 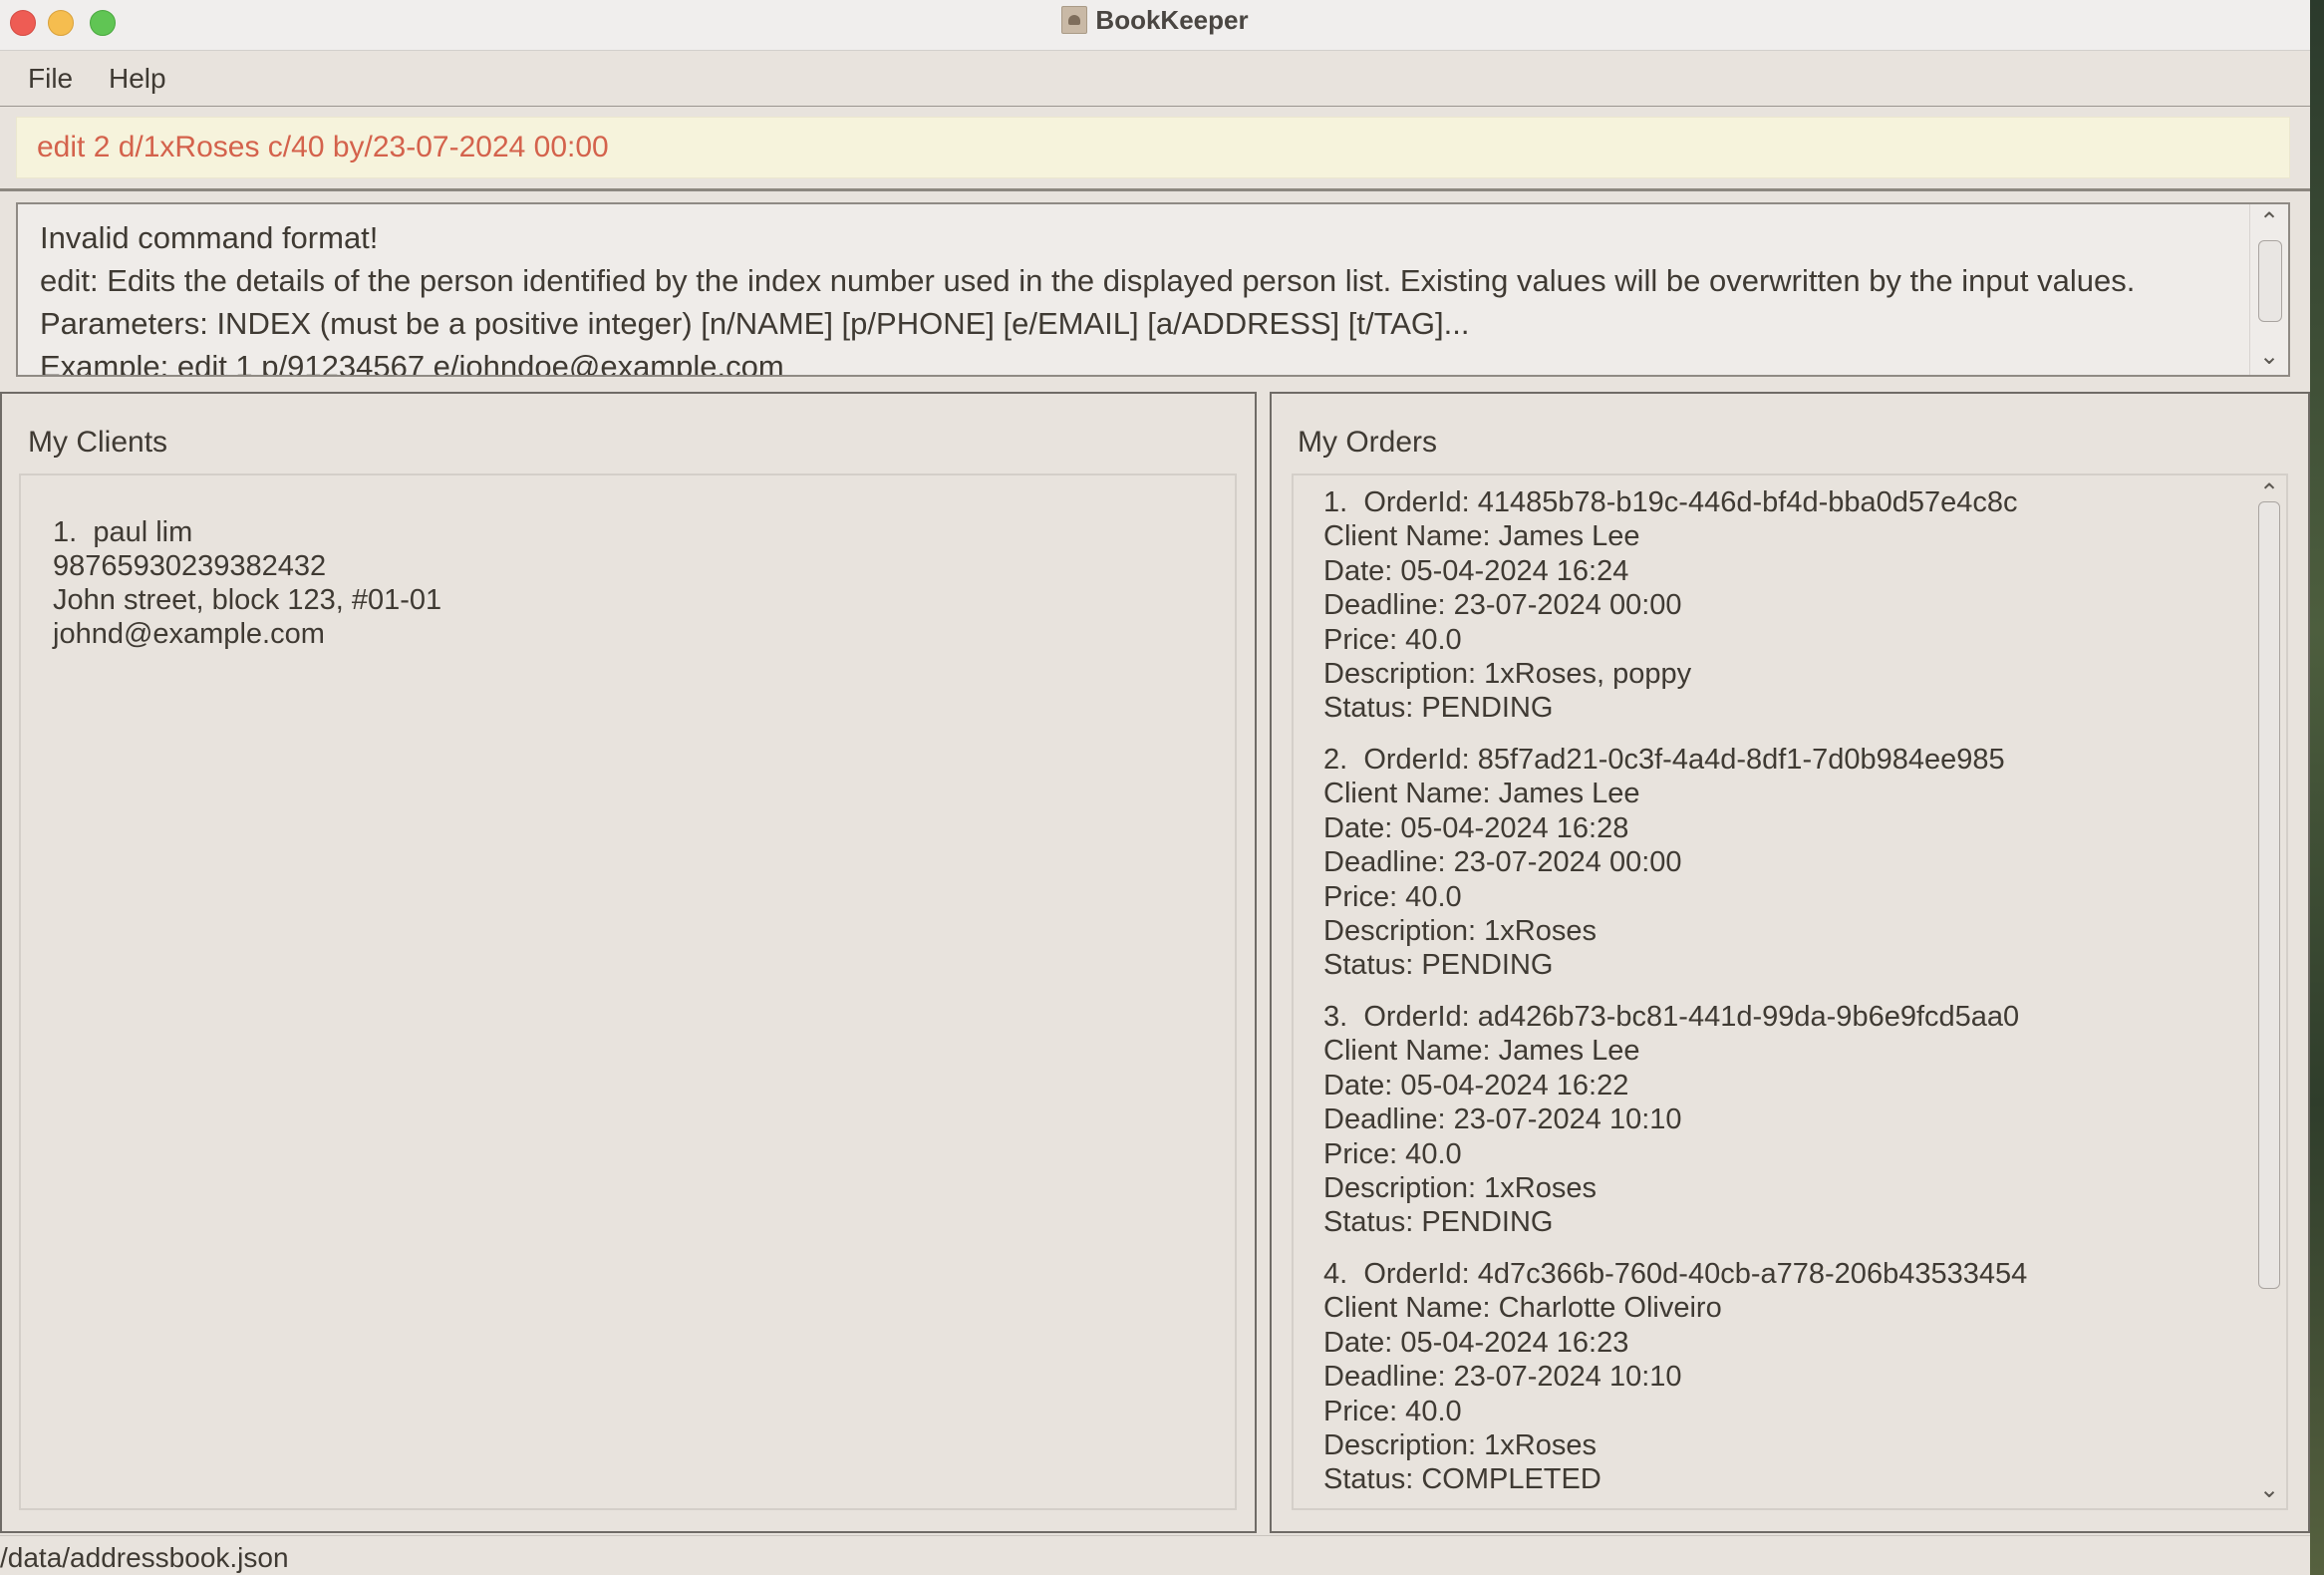 What do you see at coordinates (1155, 1555) in the screenshot?
I see `status-bar: /data/addressbook.json` at bounding box center [1155, 1555].